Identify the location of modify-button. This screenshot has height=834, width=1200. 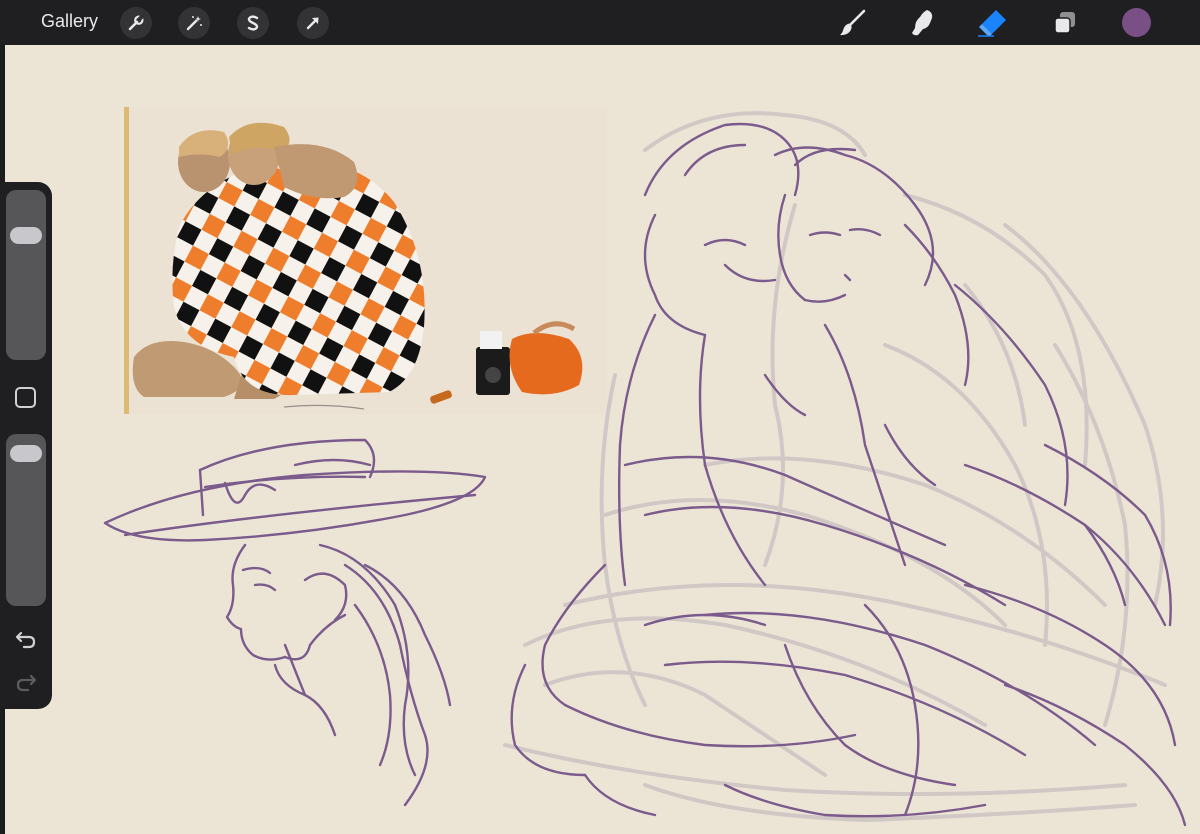
(25, 397).